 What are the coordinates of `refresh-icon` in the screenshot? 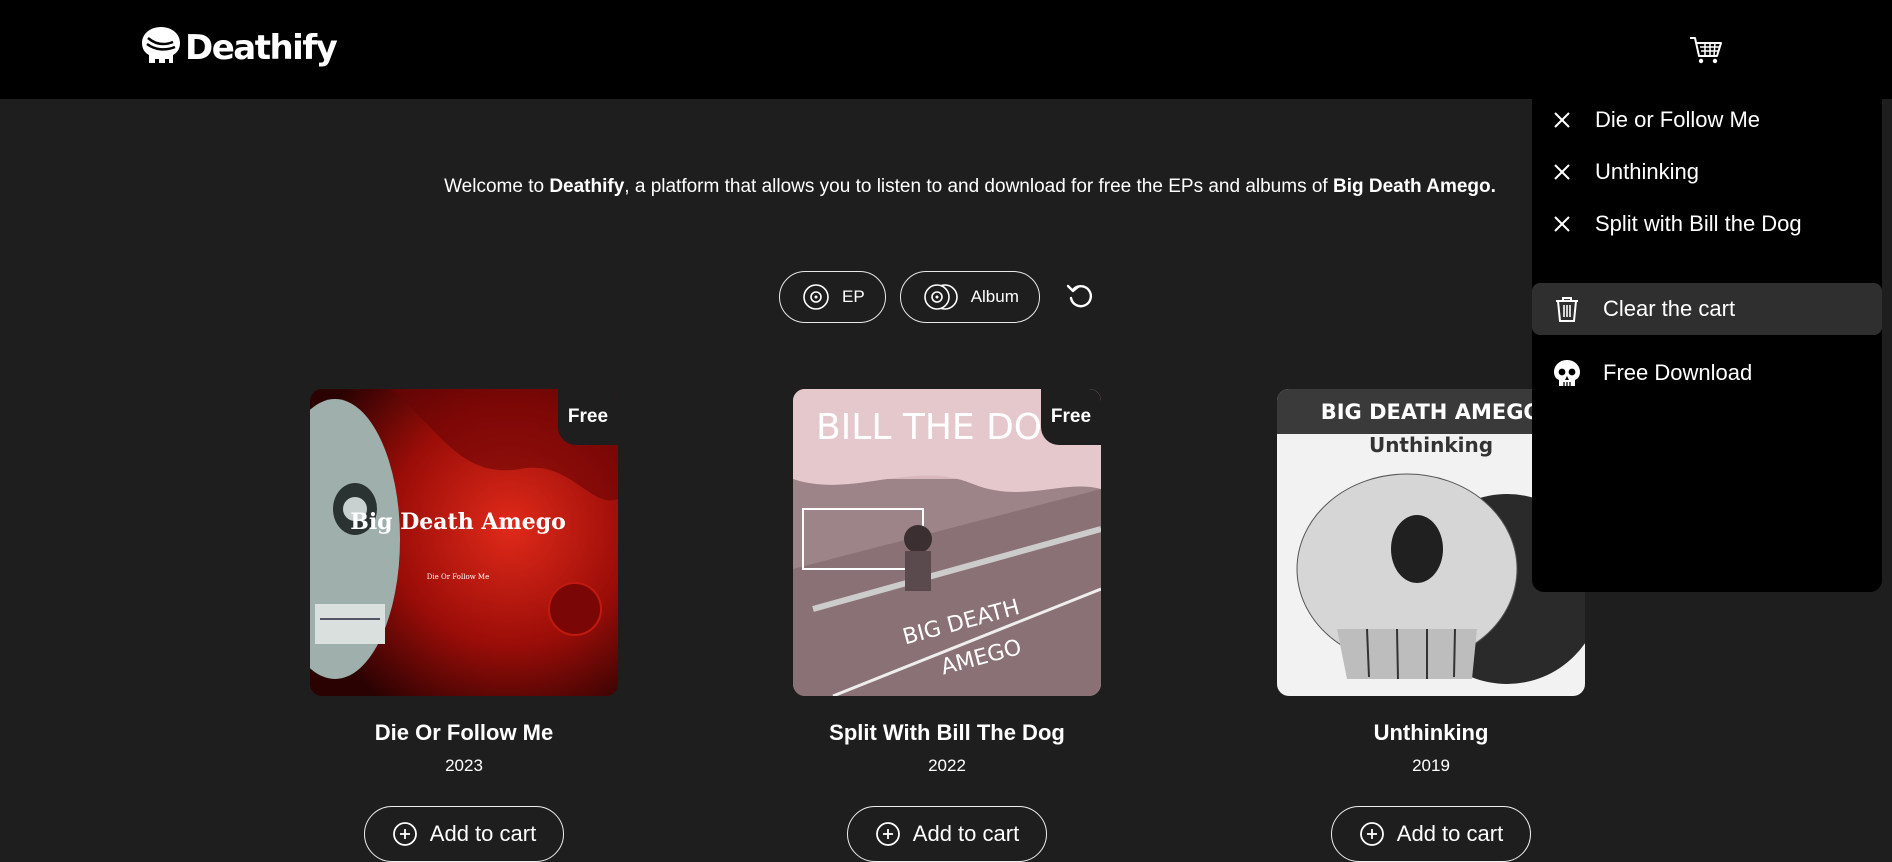 It's located at (1079, 296).